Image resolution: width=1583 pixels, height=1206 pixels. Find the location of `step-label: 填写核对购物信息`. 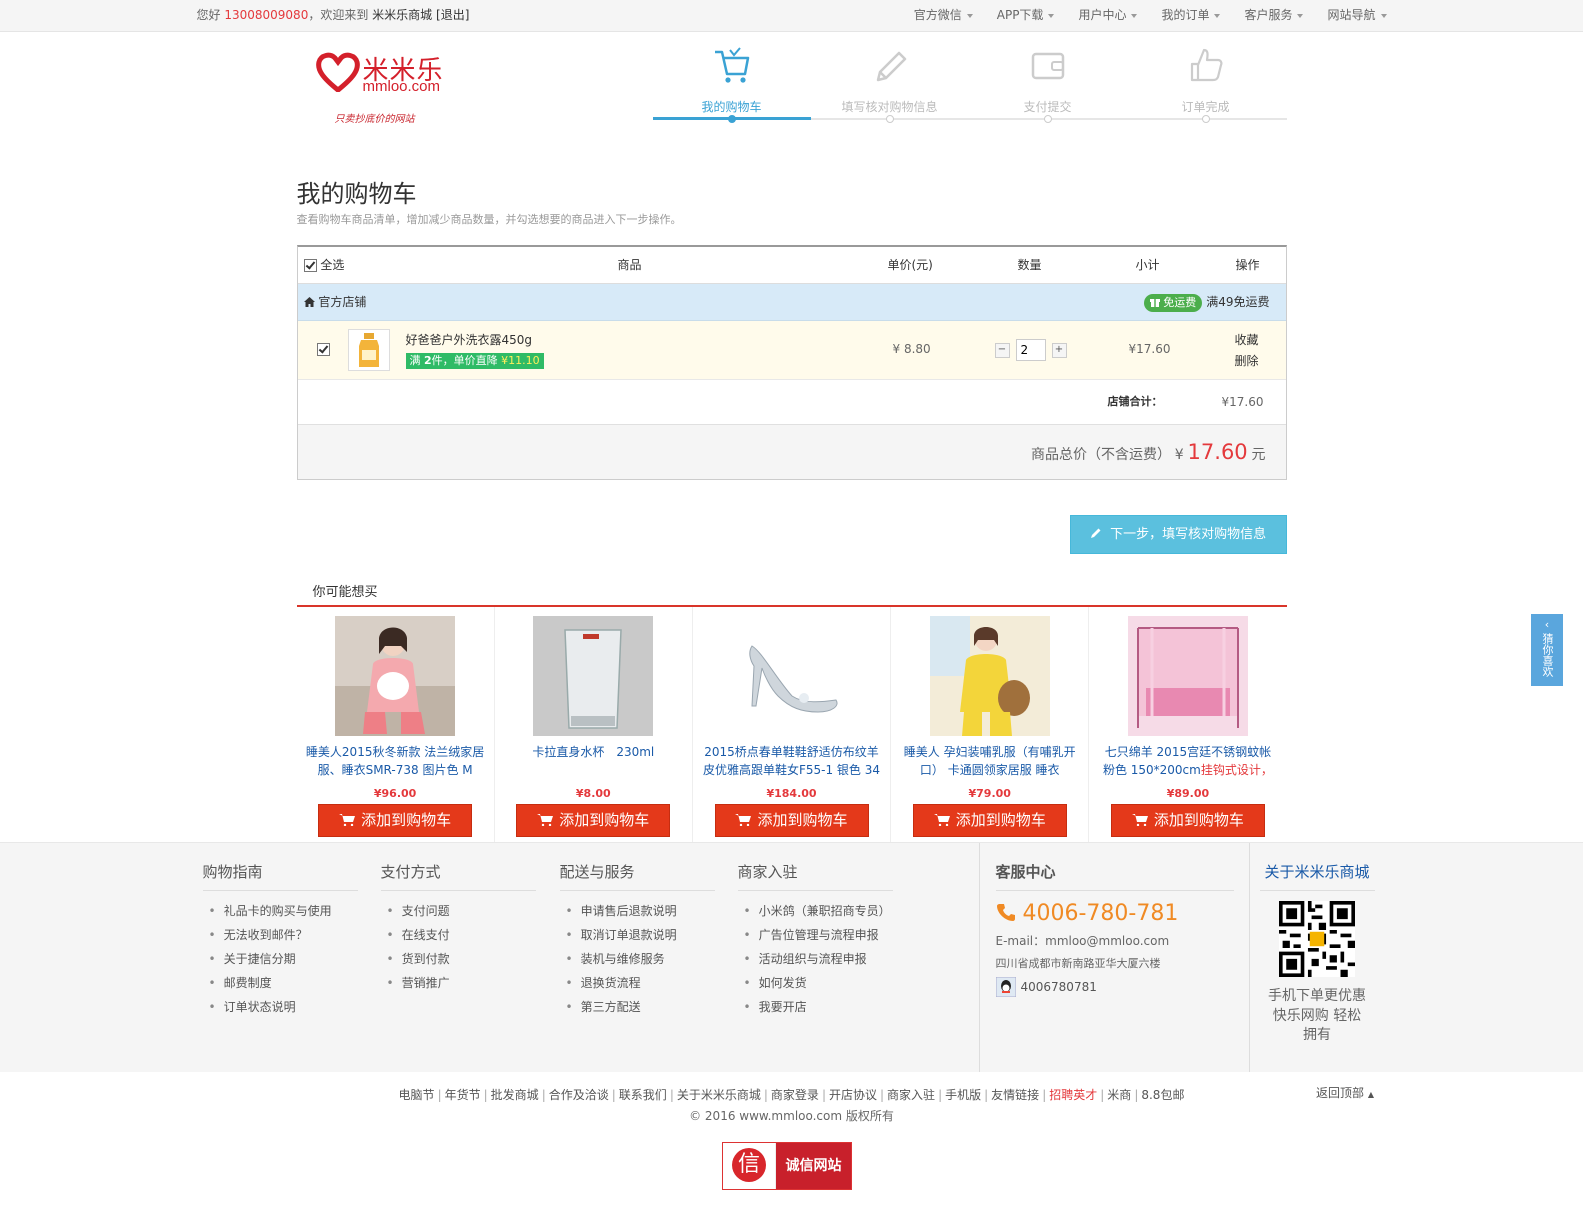

step-label: 填写核对购物信息 is located at coordinates (889, 107).